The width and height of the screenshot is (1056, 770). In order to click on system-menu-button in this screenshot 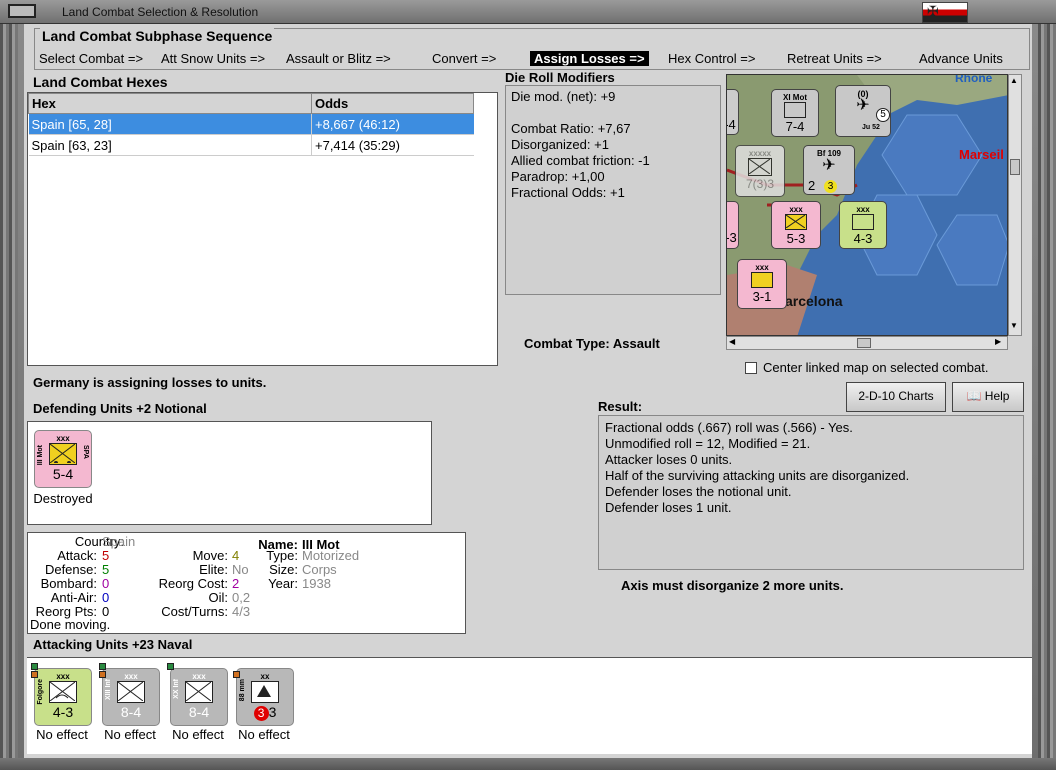, I will do `click(22, 11)`.